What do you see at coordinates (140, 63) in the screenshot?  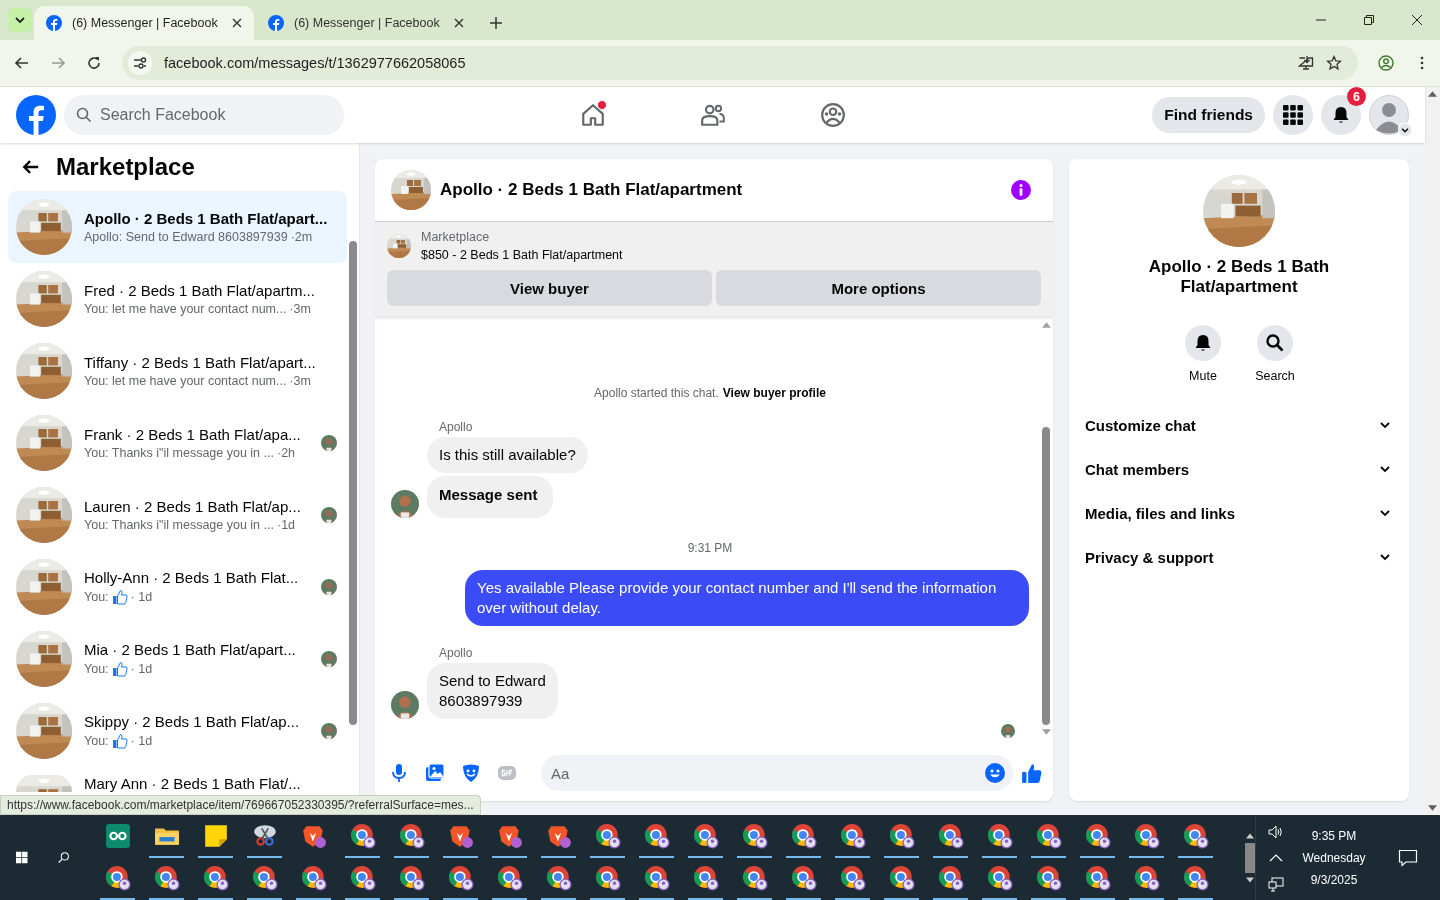 I see `site-settings-icon` at bounding box center [140, 63].